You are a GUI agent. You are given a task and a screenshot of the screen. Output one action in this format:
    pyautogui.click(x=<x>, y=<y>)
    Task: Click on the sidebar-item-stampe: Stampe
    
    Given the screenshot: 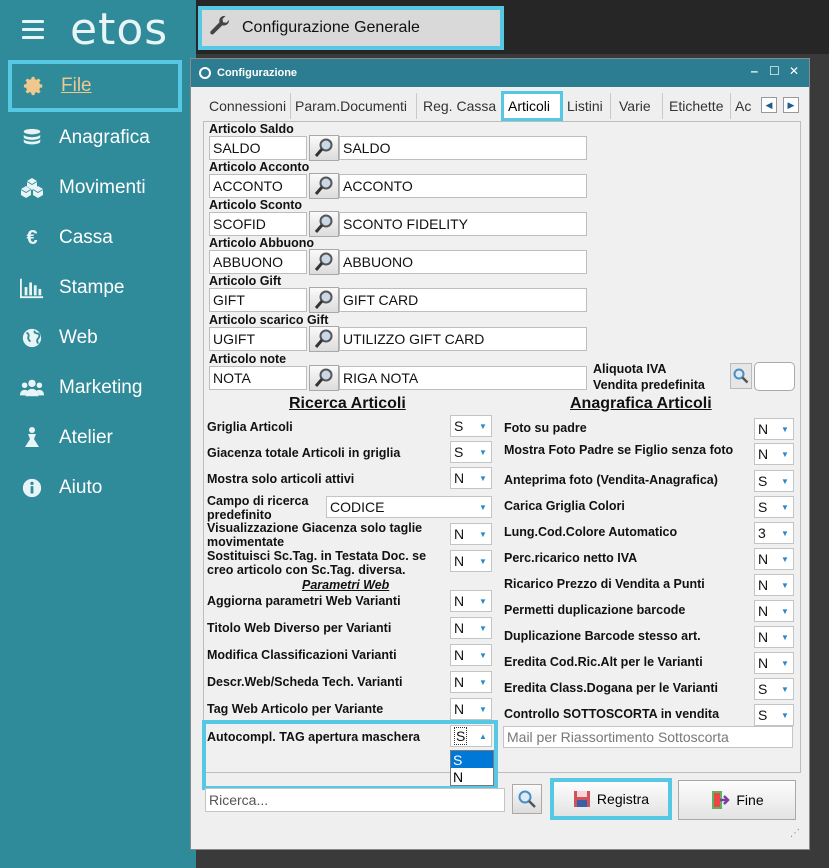 What is the action you would take?
    pyautogui.click(x=98, y=288)
    